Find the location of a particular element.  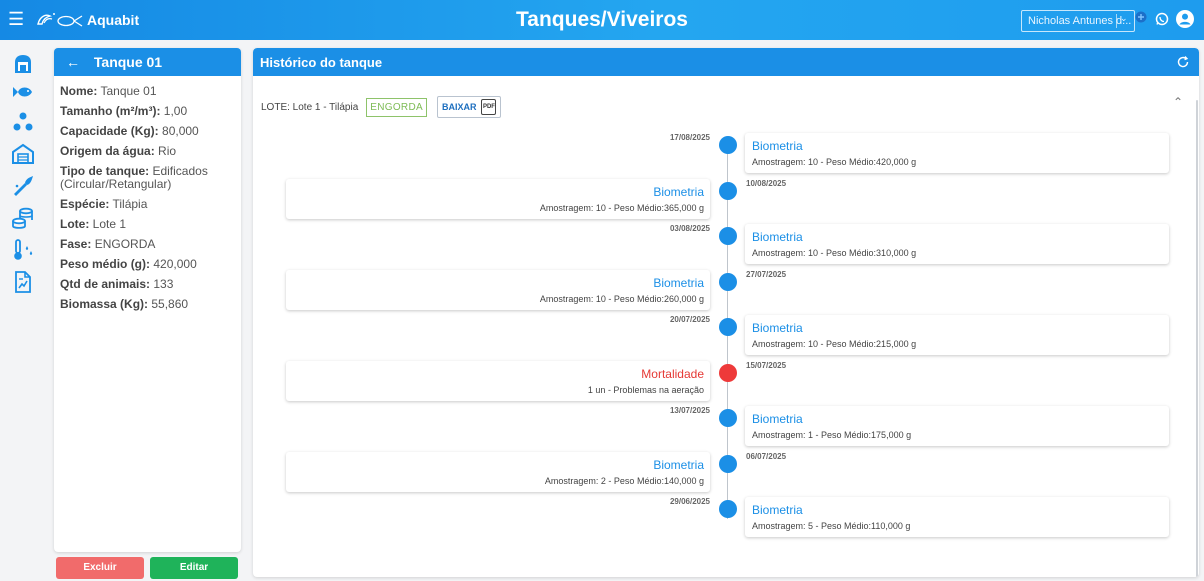

add-circle-icon is located at coordinates (1141, 17).